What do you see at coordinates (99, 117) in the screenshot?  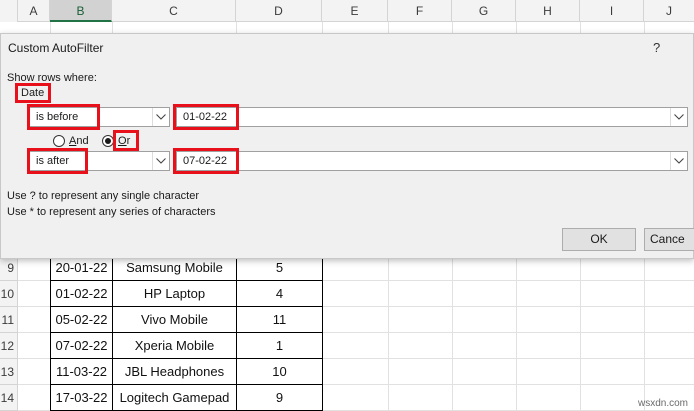 I see `condition1-operator-select: is before` at bounding box center [99, 117].